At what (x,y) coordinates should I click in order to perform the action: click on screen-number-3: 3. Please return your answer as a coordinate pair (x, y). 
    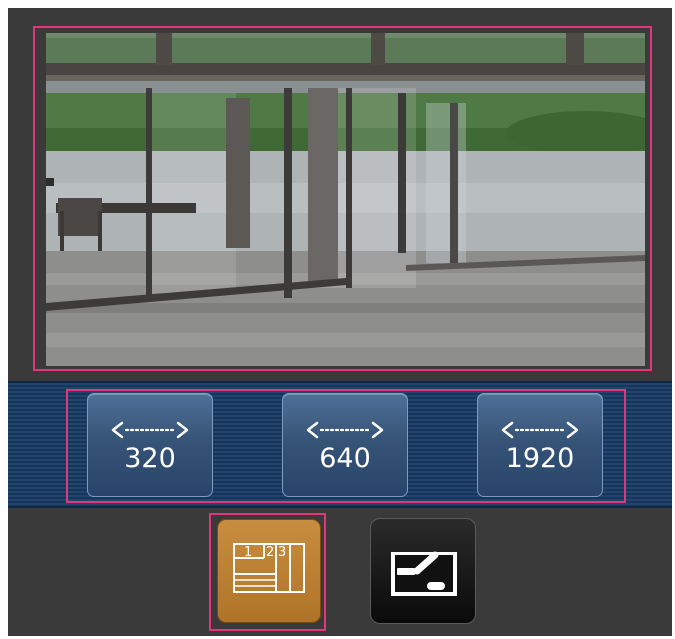
    Looking at the image, I should click on (282, 552).